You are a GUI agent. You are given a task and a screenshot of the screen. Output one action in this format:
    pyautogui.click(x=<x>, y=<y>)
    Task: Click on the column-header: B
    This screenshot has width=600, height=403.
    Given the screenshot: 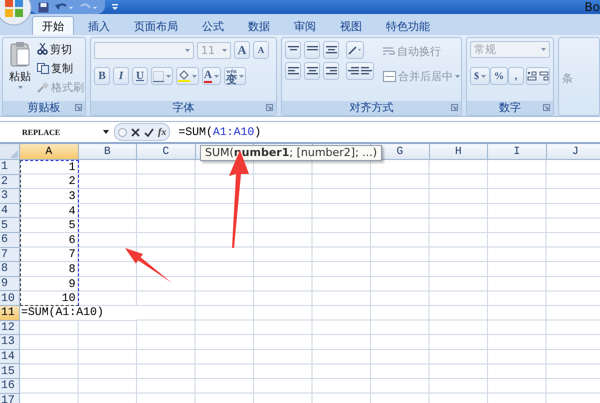 What is the action you would take?
    pyautogui.click(x=107, y=152)
    